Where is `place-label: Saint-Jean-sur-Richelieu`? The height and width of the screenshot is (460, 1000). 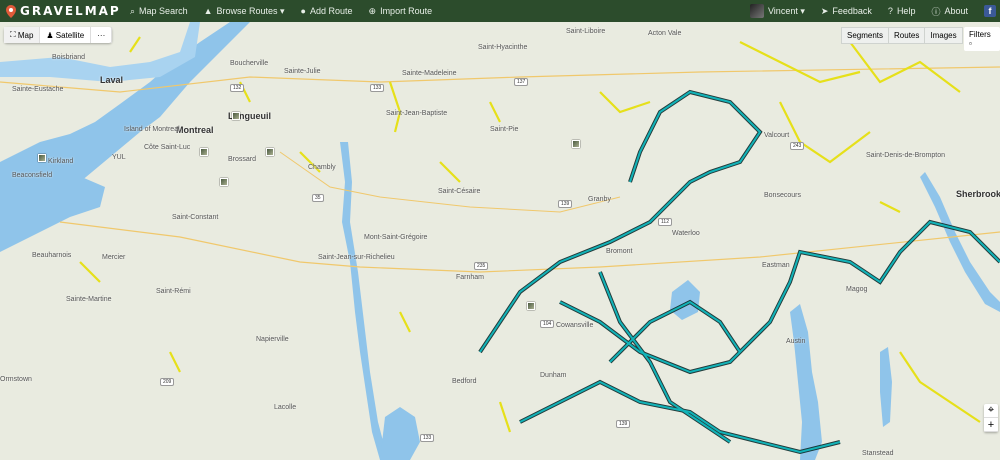 place-label: Saint-Jean-sur-Richelieu is located at coordinates (356, 257).